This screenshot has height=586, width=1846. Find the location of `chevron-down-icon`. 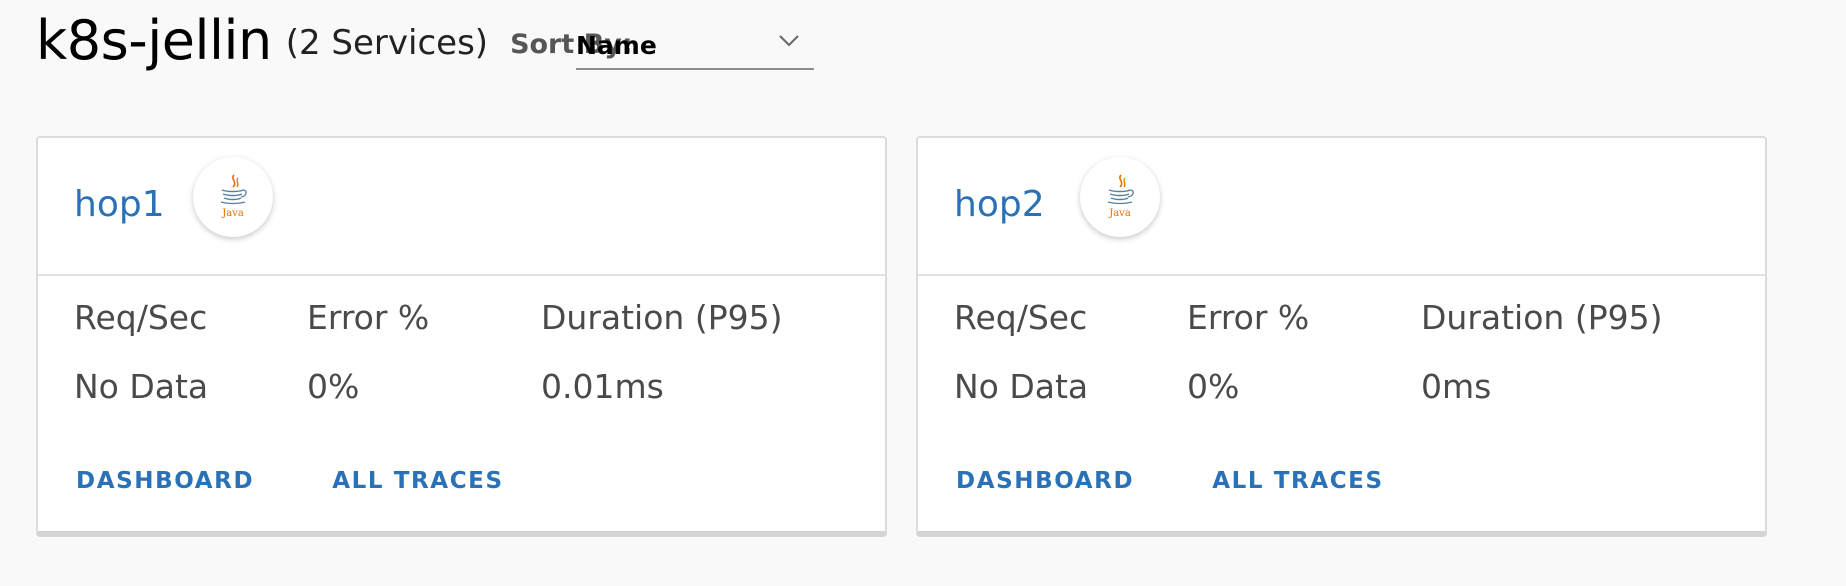

chevron-down-icon is located at coordinates (789, 41).